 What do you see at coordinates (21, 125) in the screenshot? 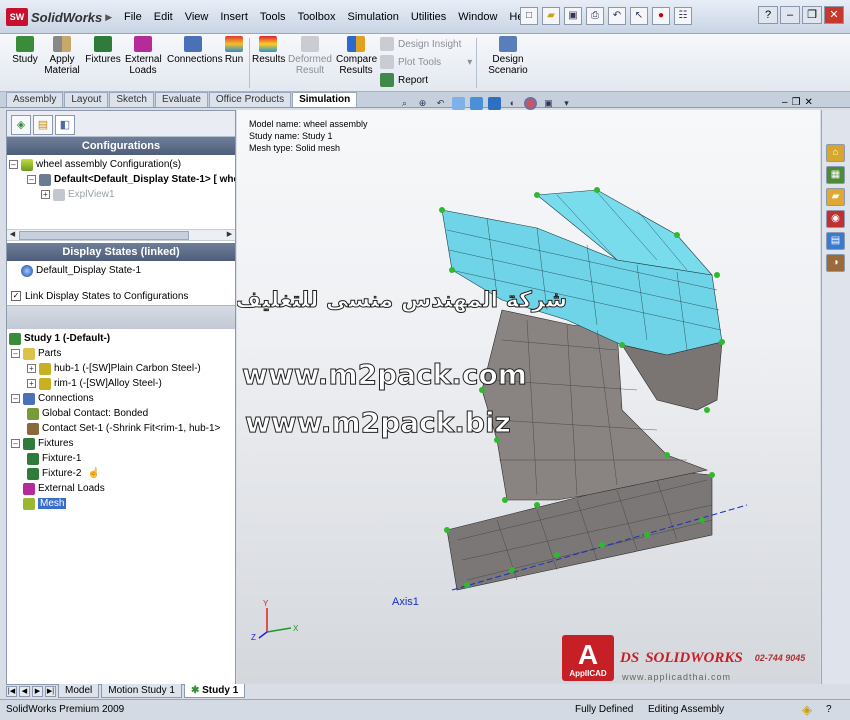
I see `feature-manager-tab-icon: ◈` at bounding box center [21, 125].